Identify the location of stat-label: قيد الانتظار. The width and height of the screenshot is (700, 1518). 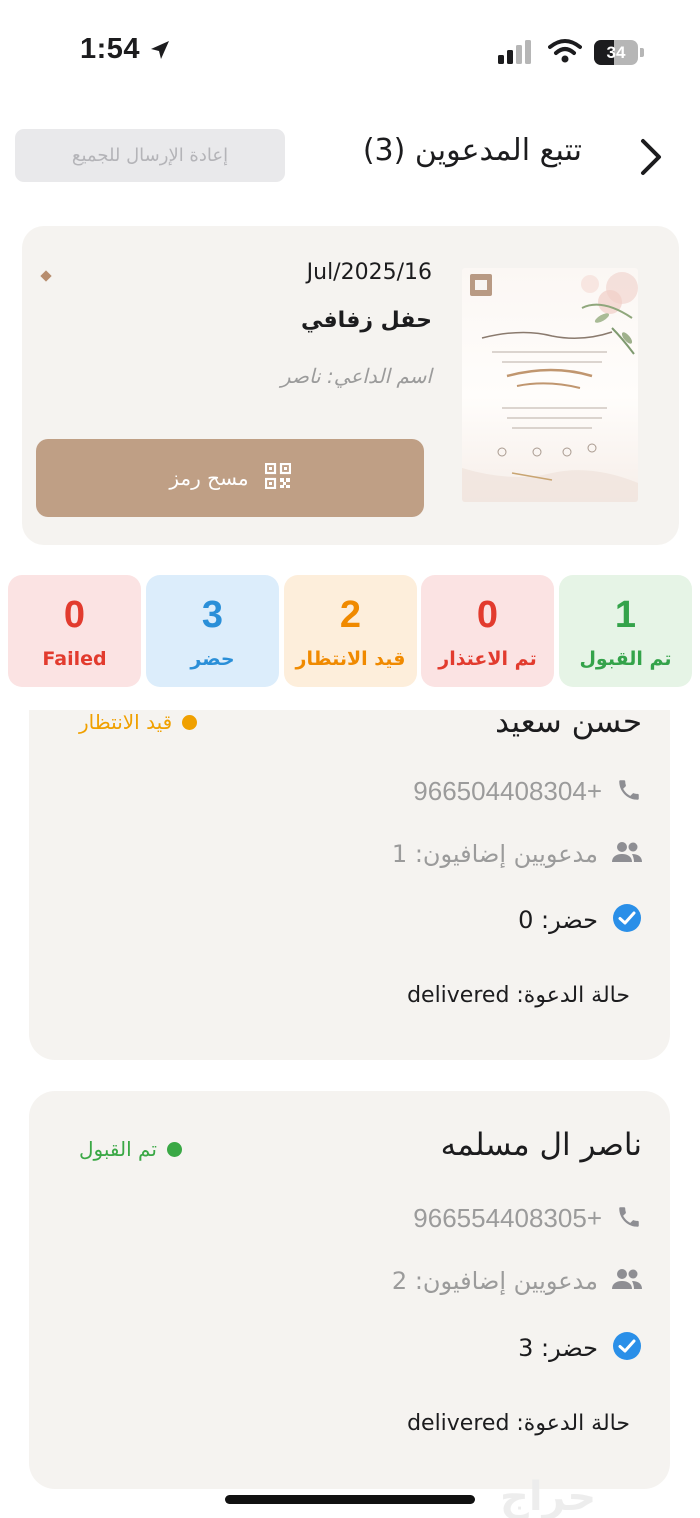
(350, 659).